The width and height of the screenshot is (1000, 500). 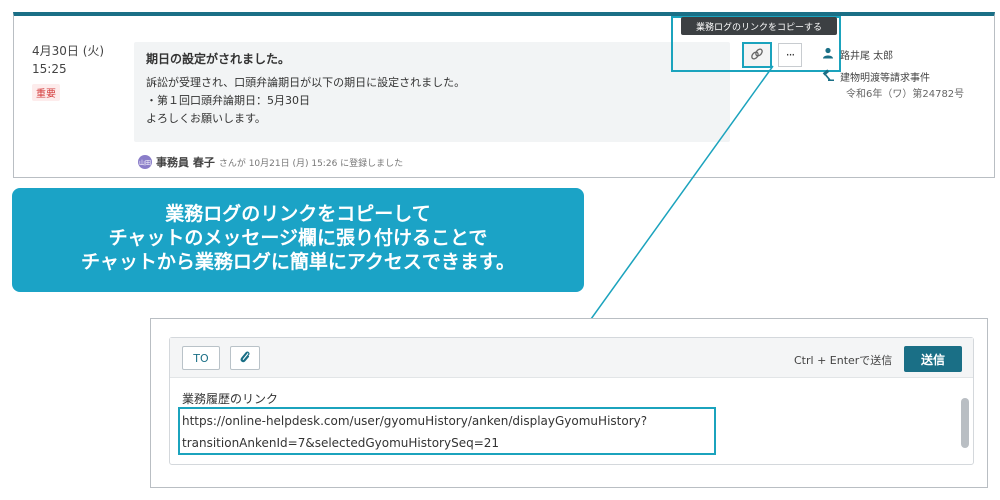 What do you see at coordinates (843, 360) in the screenshot?
I see `send-shortcut-hint: Ctrl + Enterで送信` at bounding box center [843, 360].